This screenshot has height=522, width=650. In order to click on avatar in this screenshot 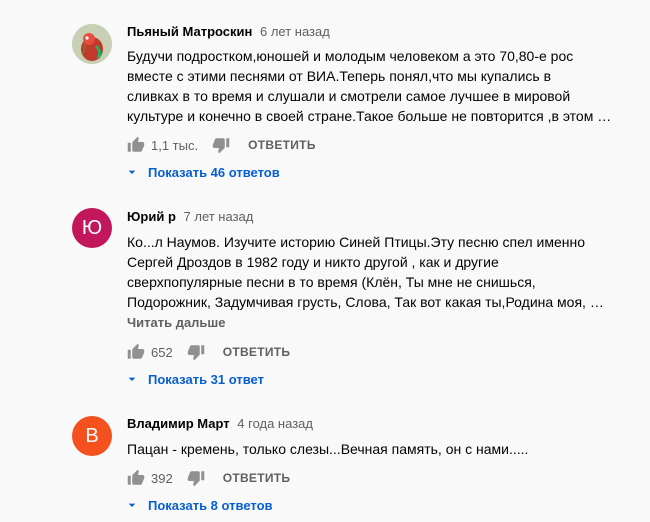, I will do `click(92, 44)`.